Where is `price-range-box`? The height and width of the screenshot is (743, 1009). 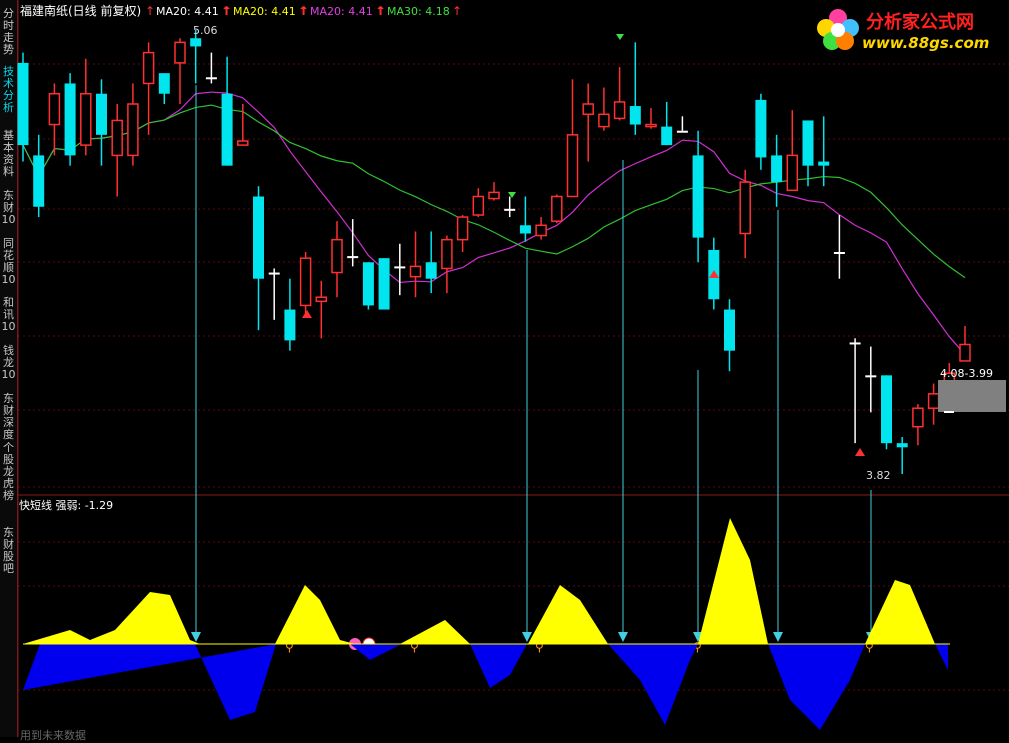 price-range-box is located at coordinates (972, 396).